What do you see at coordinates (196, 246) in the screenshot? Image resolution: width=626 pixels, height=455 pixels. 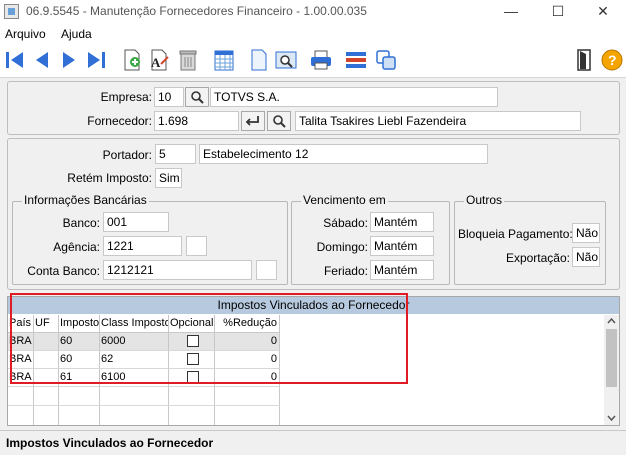 I see `agencia-digit-field` at bounding box center [196, 246].